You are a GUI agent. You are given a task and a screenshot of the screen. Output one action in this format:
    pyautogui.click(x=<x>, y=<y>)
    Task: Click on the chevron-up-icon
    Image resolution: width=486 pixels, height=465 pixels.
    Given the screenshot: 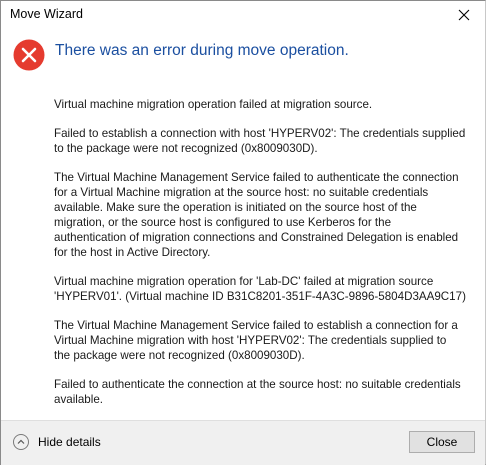 What is the action you would take?
    pyautogui.click(x=21, y=442)
    